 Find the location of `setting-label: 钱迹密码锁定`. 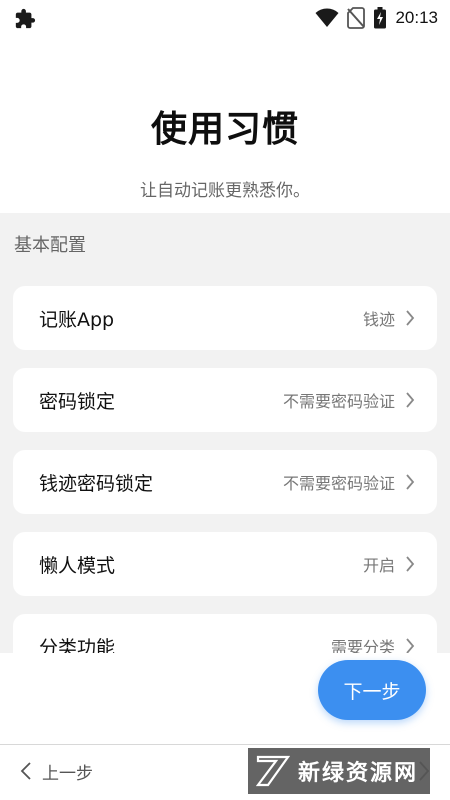

setting-label: 钱迹密码锁定 is located at coordinates (96, 483).